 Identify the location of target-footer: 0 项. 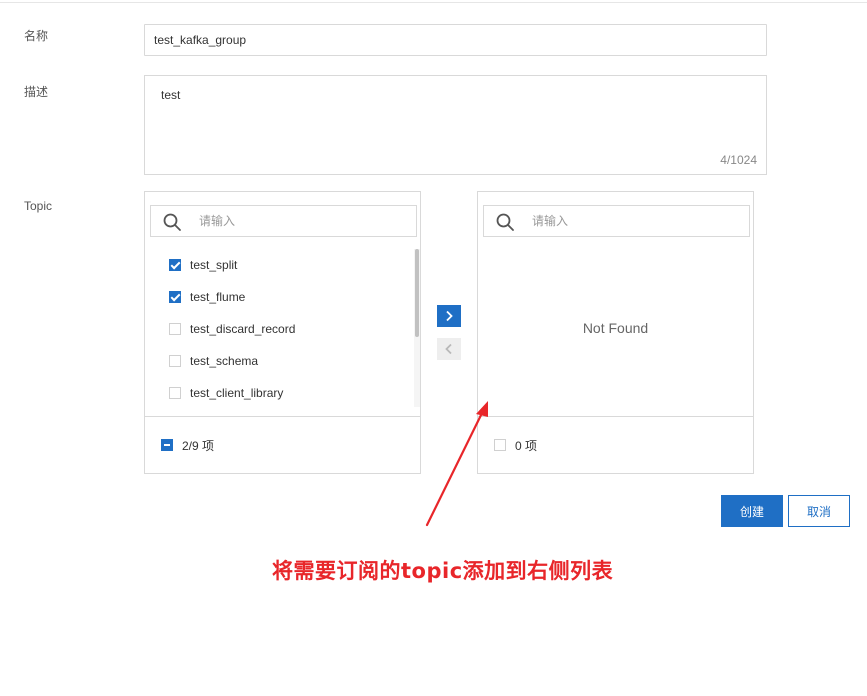
(615, 444).